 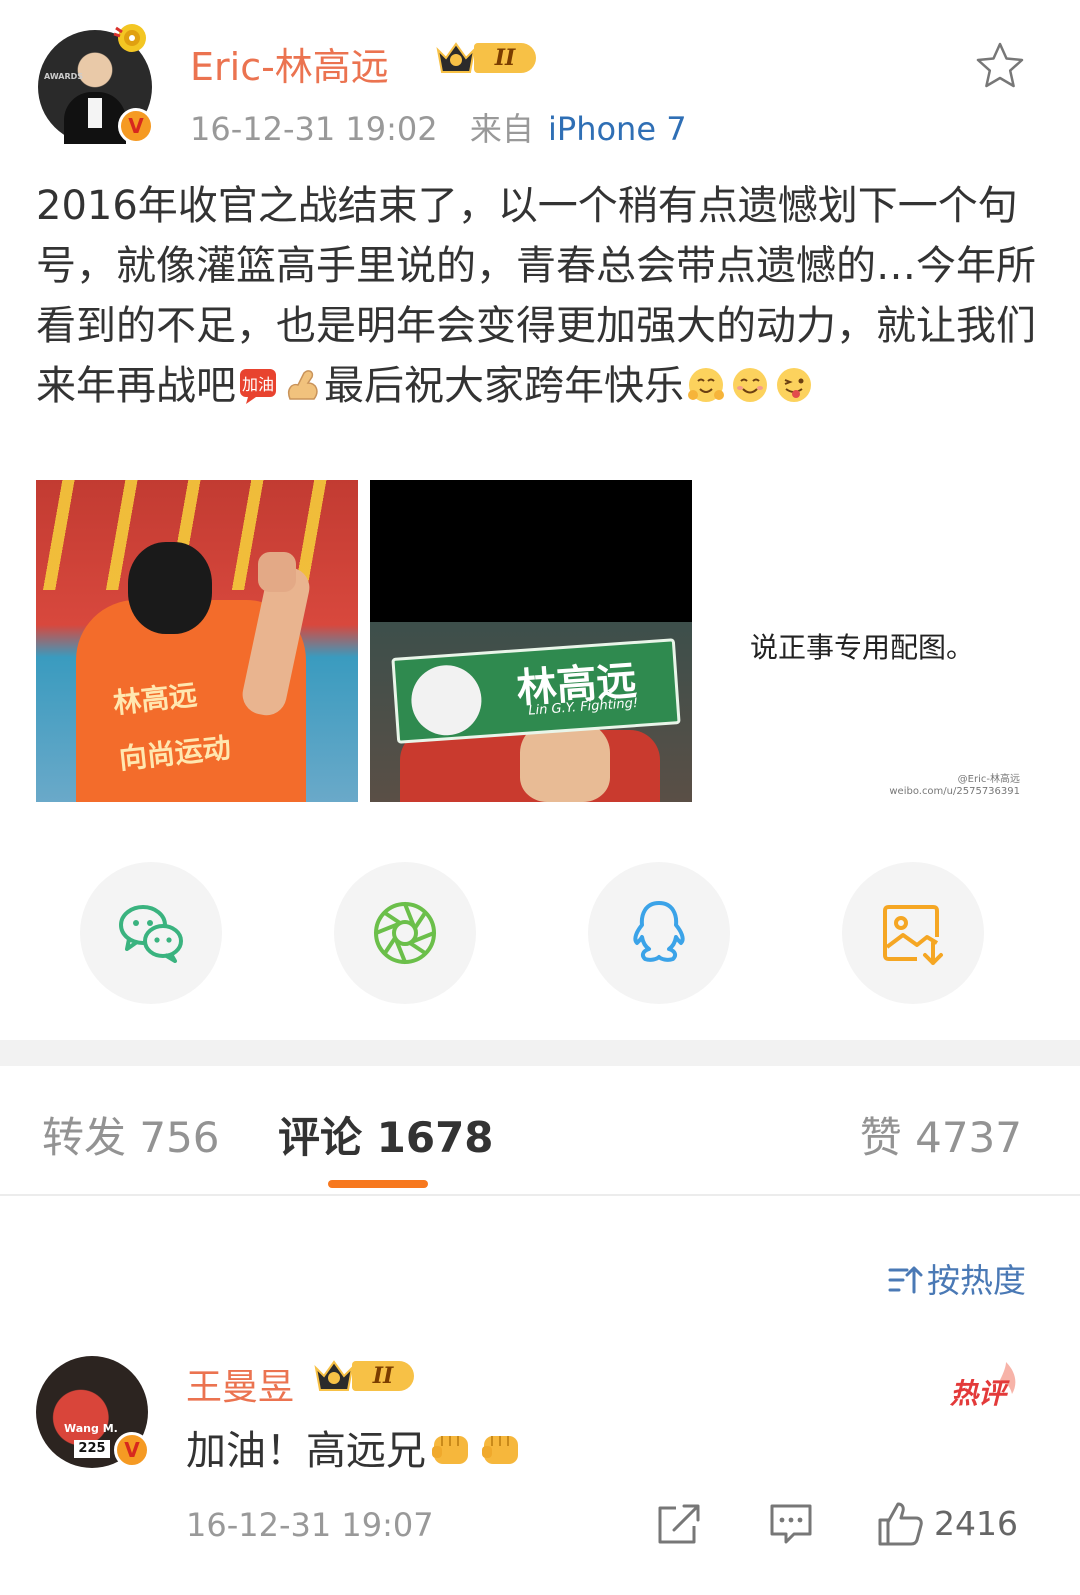 What do you see at coordinates (791, 1524) in the screenshot?
I see `comment-reply-icon` at bounding box center [791, 1524].